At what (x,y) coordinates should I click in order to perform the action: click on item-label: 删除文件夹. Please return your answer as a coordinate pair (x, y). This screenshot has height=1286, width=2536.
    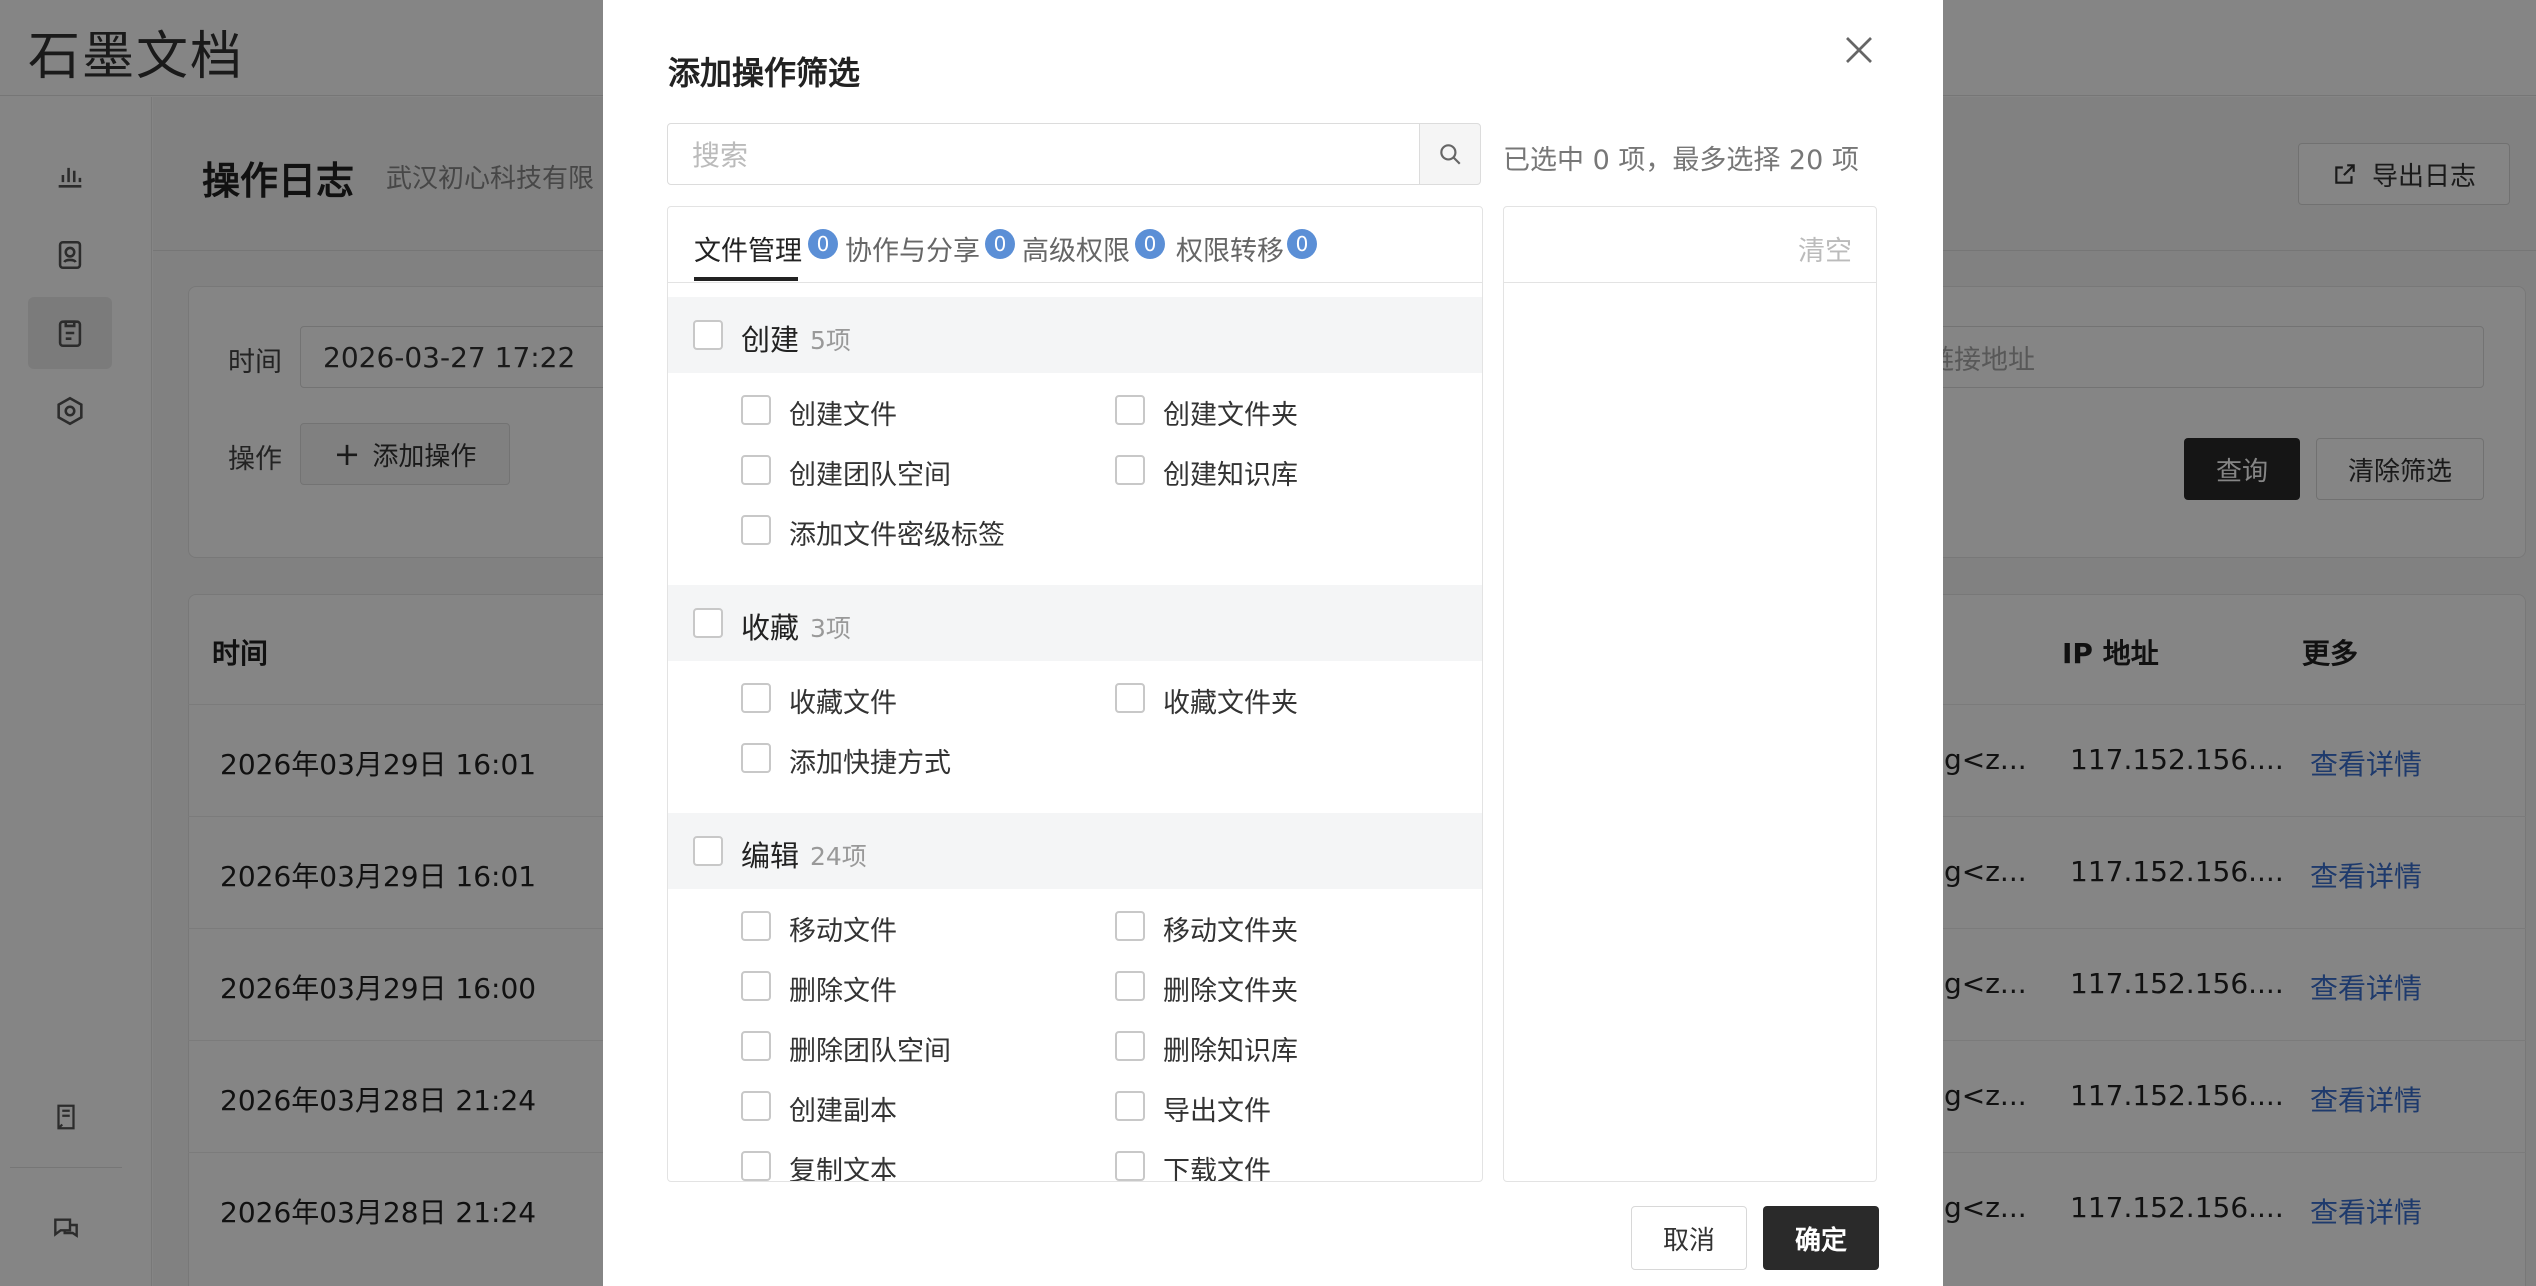
    Looking at the image, I should click on (1230, 991).